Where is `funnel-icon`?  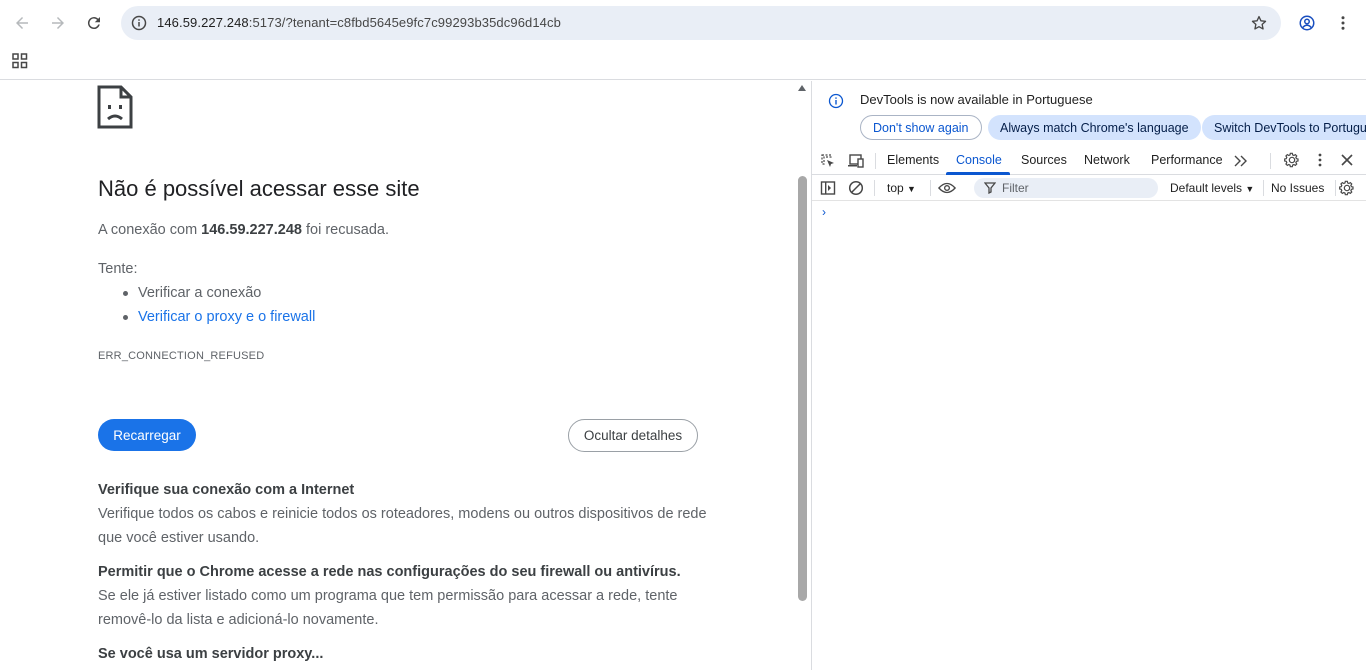
funnel-icon is located at coordinates (990, 190).